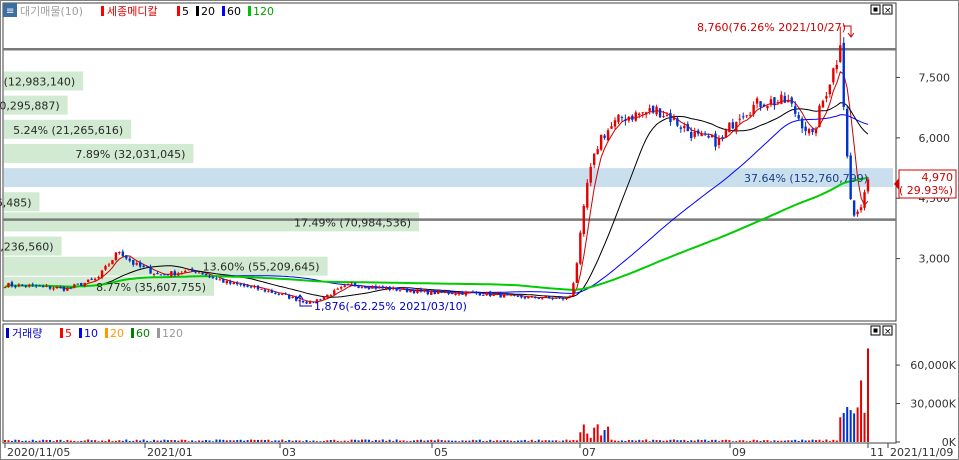  I want to click on current-price-box: 4,970 ( 29.93%), so click(925, 184).